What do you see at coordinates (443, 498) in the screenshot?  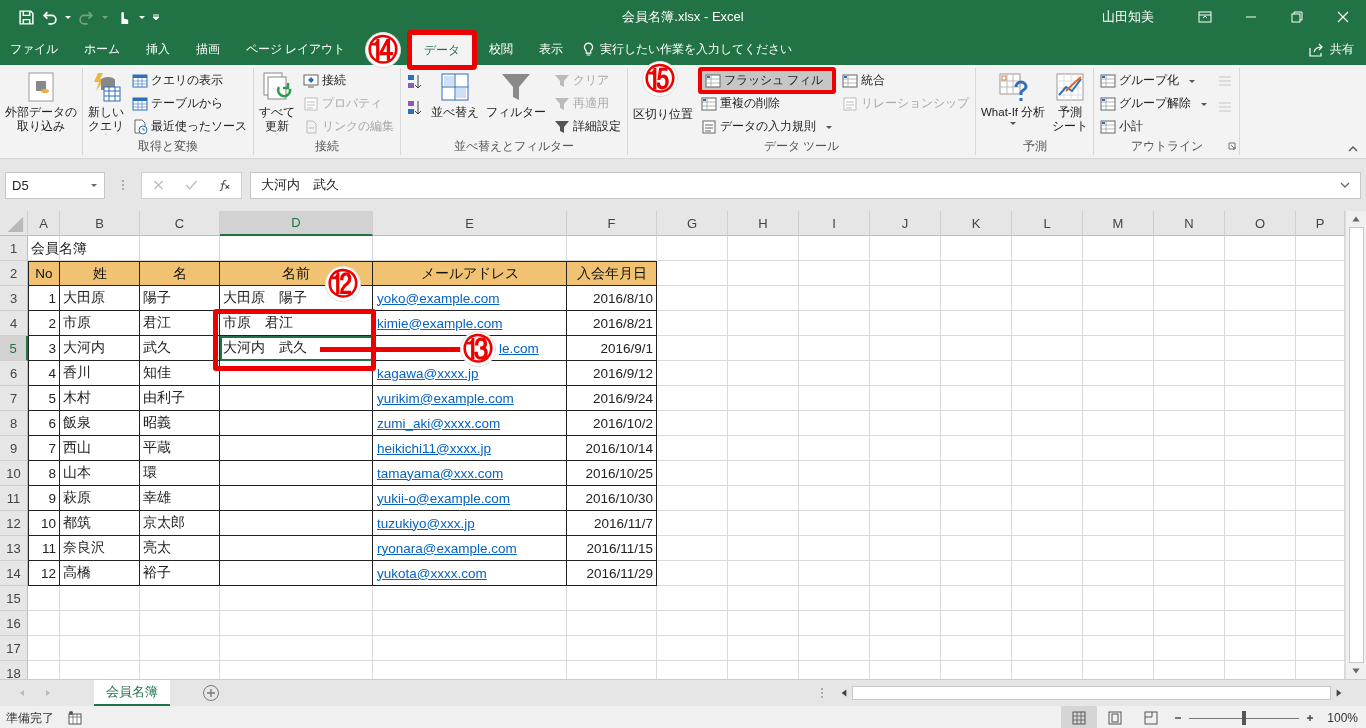 I see `email-link: yukii-o@example.com` at bounding box center [443, 498].